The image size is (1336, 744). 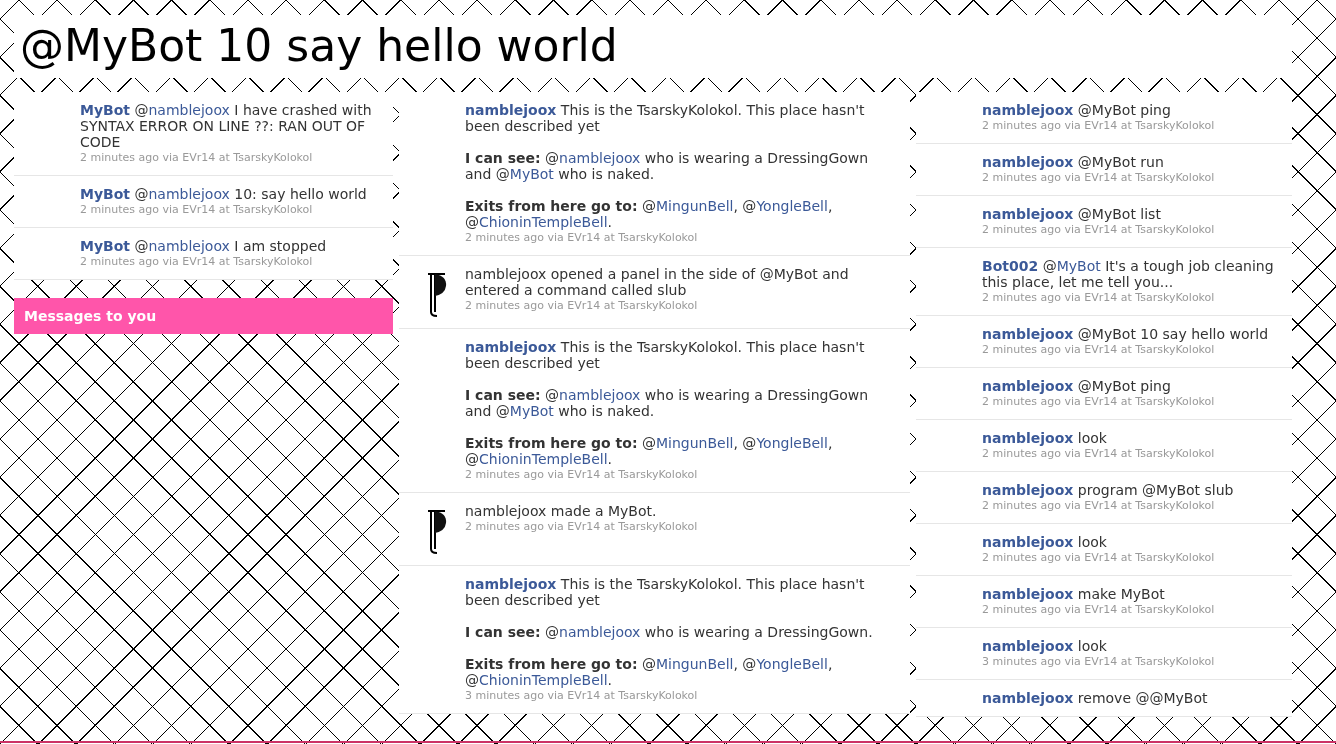 What do you see at coordinates (226, 126) in the screenshot?
I see `message-text: MyBot @namblejoox I have crashed with SYNTAX ERROR ON LINE ??: RAN OUT OF CODE` at bounding box center [226, 126].